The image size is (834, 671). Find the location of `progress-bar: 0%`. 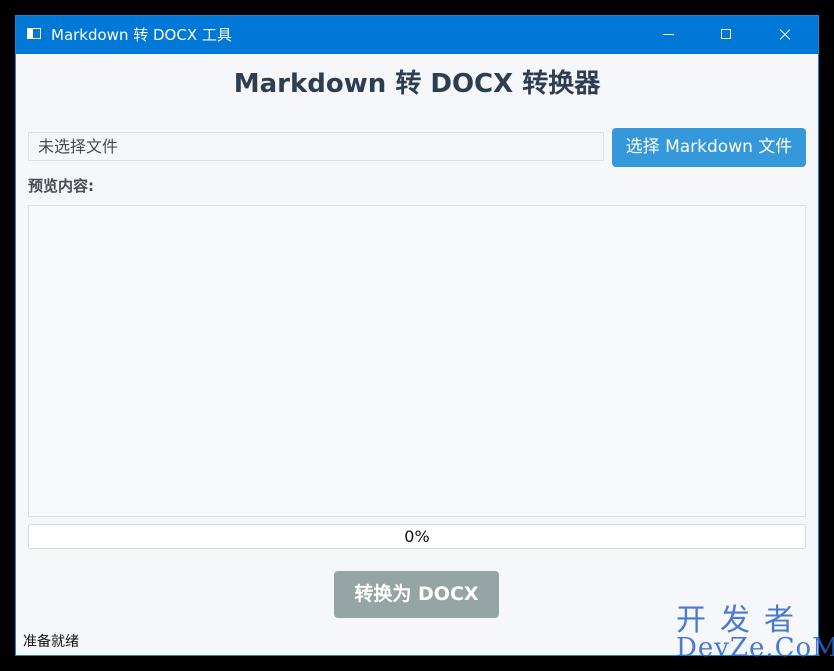

progress-bar: 0% is located at coordinates (417, 536).